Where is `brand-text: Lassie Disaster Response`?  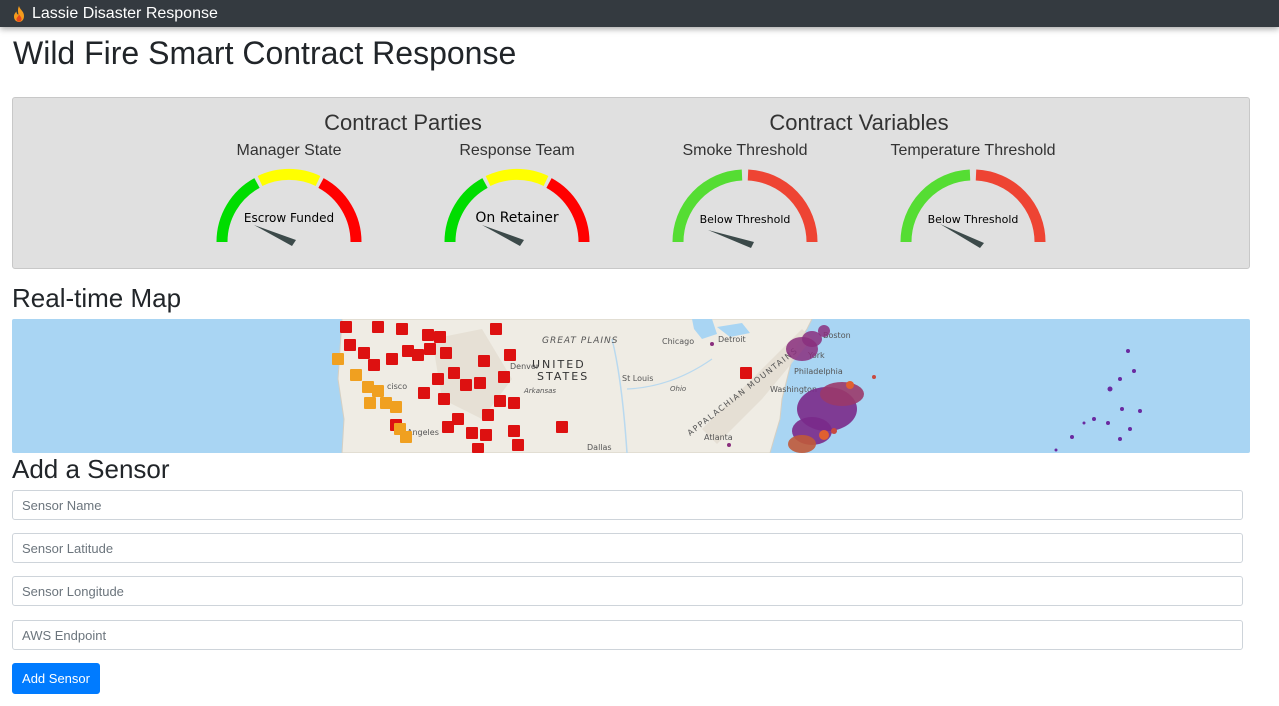
brand-text: Lassie Disaster Response is located at coordinates (125, 13).